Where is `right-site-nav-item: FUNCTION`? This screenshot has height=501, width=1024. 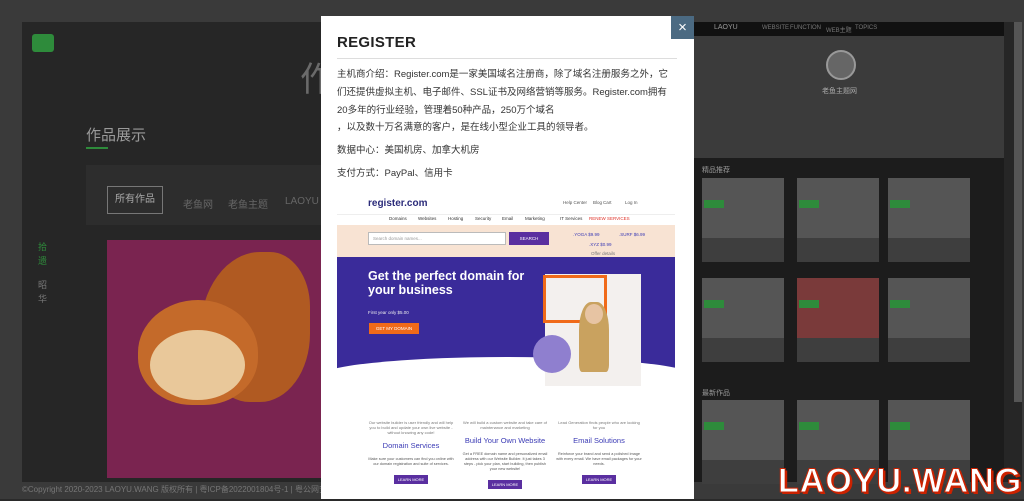 right-site-nav-item: FUNCTION is located at coordinates (805, 28).